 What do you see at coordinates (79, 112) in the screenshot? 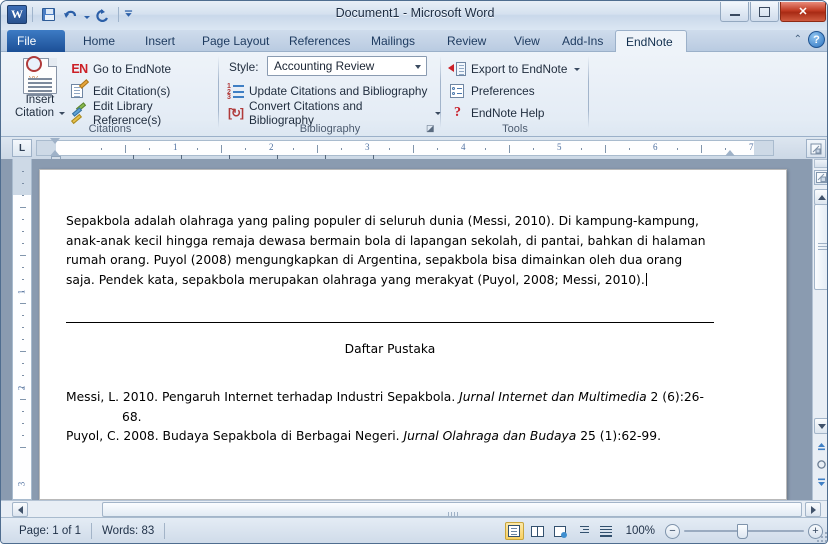
I see `edit-library-reference-icon` at bounding box center [79, 112].